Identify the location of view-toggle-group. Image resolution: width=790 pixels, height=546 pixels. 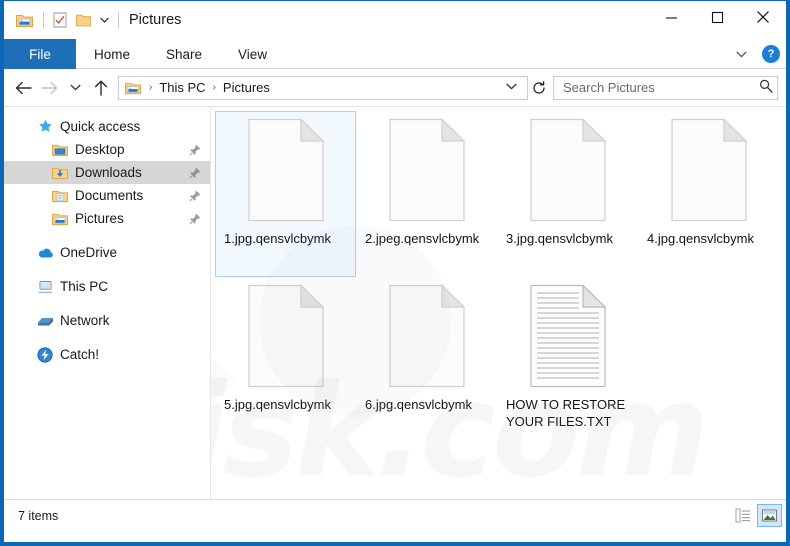
(756, 515).